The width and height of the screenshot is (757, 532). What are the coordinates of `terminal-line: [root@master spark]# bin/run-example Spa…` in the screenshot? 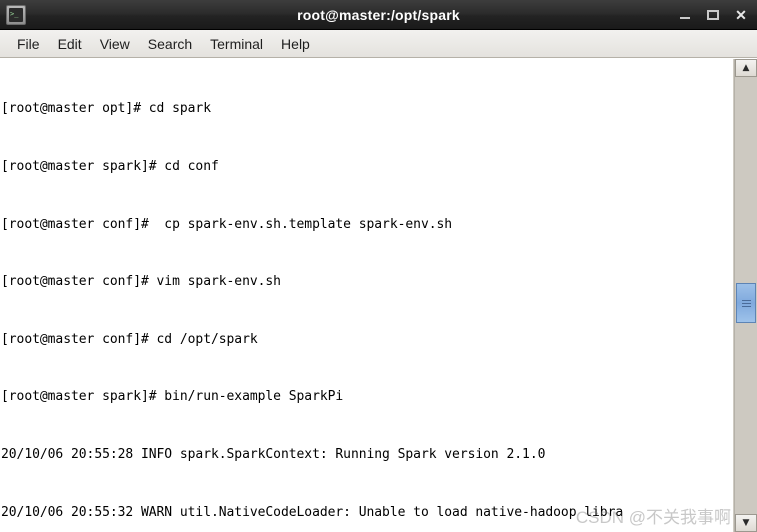 It's located at (172, 397).